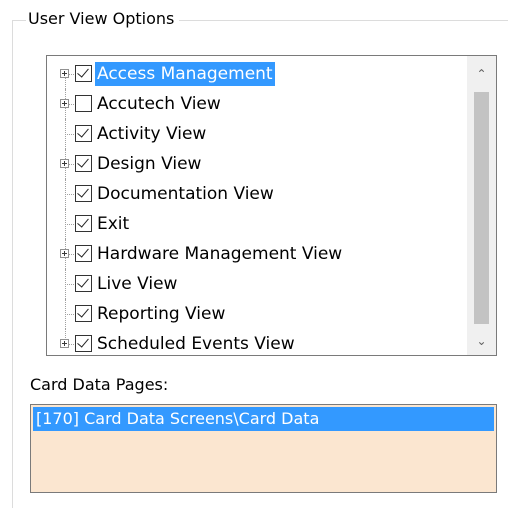 This screenshot has width=508, height=508. I want to click on tree-item-label: Exit, so click(113, 224).